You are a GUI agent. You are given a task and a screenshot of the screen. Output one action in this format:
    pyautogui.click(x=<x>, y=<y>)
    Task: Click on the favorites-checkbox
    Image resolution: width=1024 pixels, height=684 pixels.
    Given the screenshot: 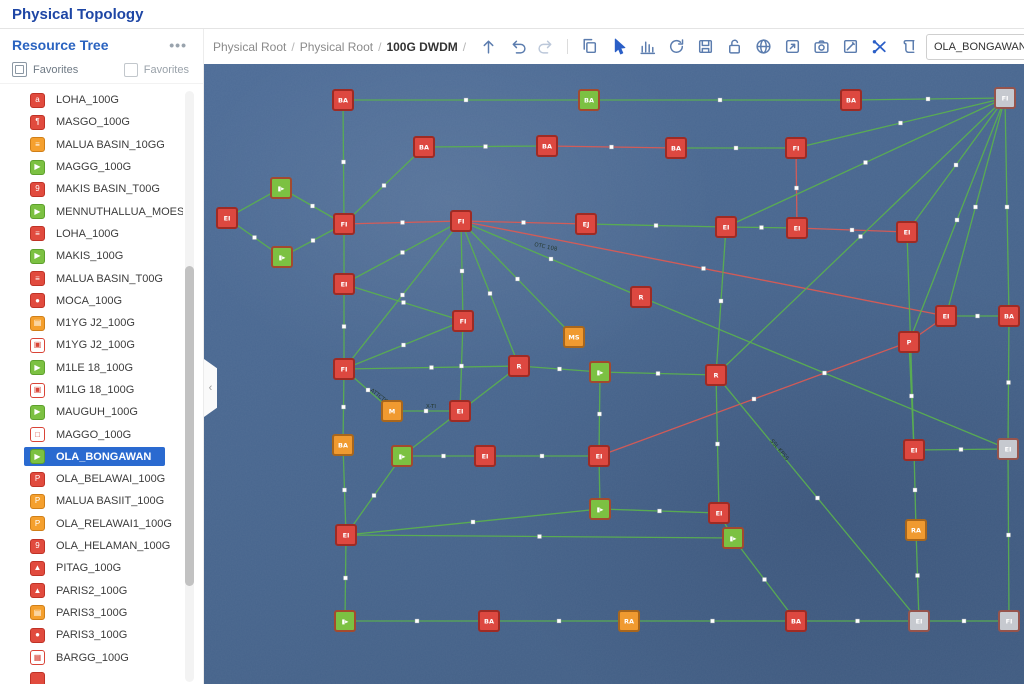 What is the action you would take?
    pyautogui.click(x=130, y=69)
    